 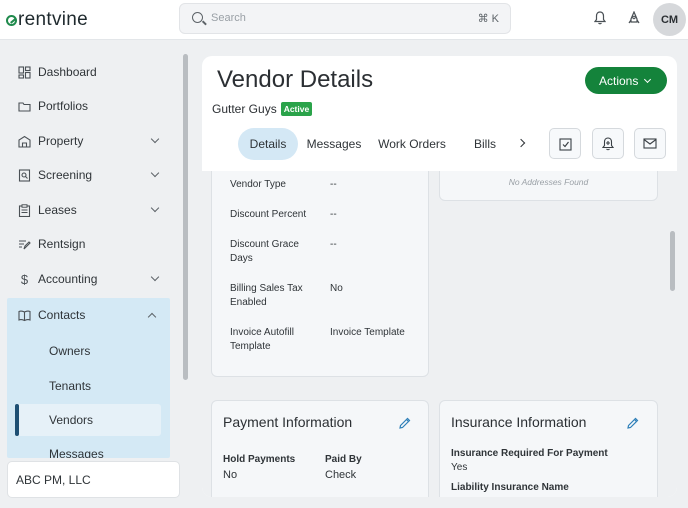 I want to click on chevron-right-icon, so click(x=521, y=143).